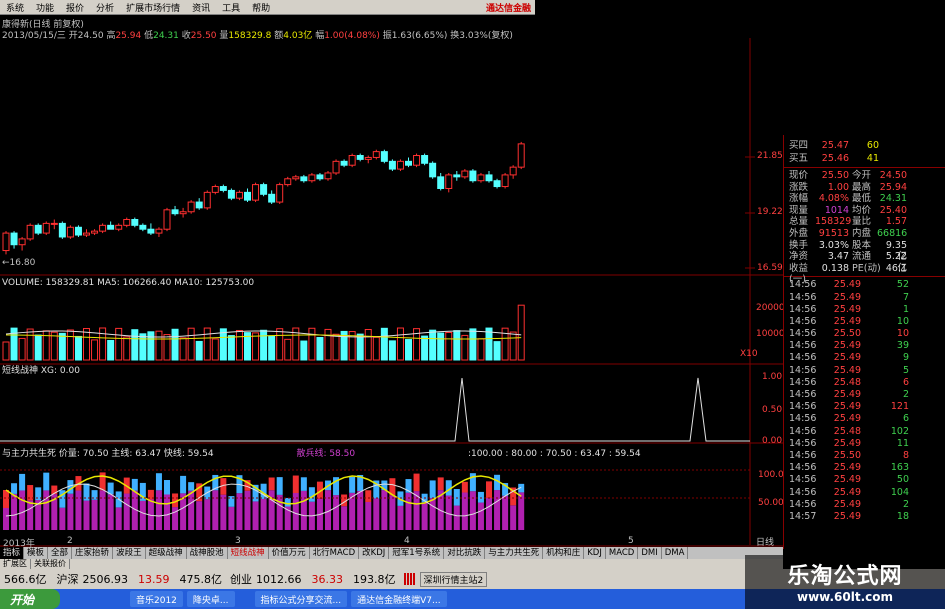 The width and height of the screenshot is (945, 609). What do you see at coordinates (374, 553) in the screenshot?
I see `tab-indicator: 改KDJ` at bounding box center [374, 553].